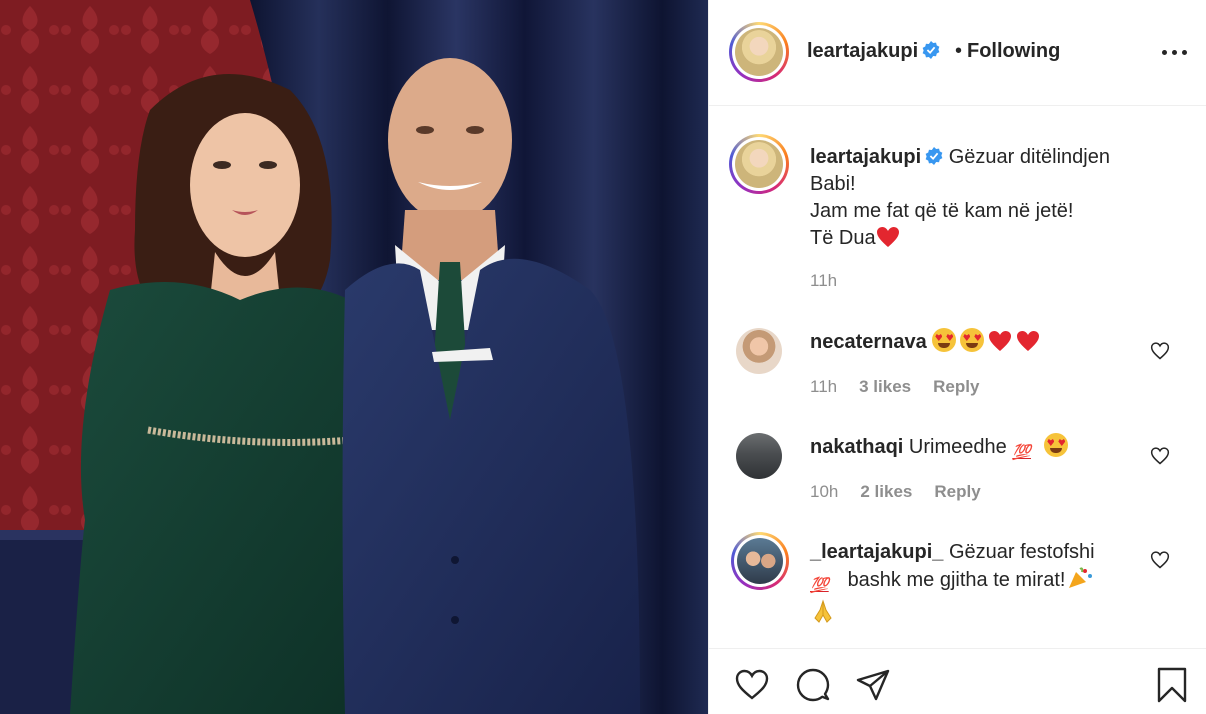  What do you see at coordinates (759, 164) in the screenshot?
I see `caption-avatar` at bounding box center [759, 164].